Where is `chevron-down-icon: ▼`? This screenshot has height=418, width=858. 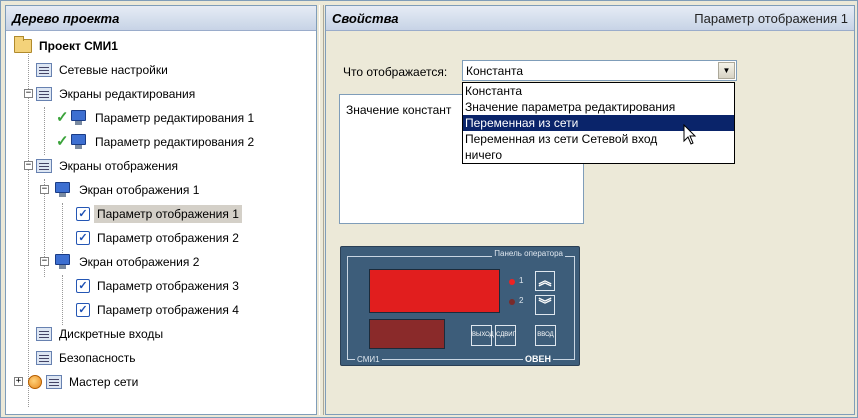 chevron-down-icon: ▼ is located at coordinates (726, 70).